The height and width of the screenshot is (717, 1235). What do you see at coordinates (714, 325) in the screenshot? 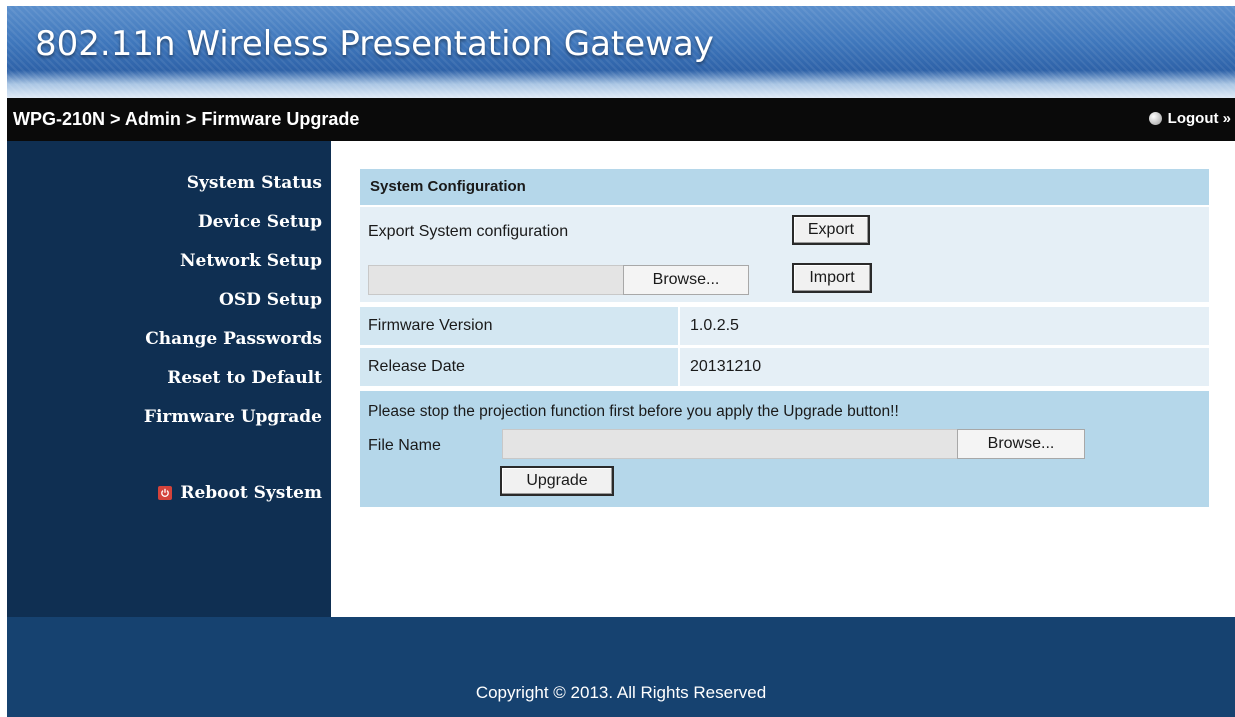
I see `firmware-version-value: 1.0.2.5` at bounding box center [714, 325].